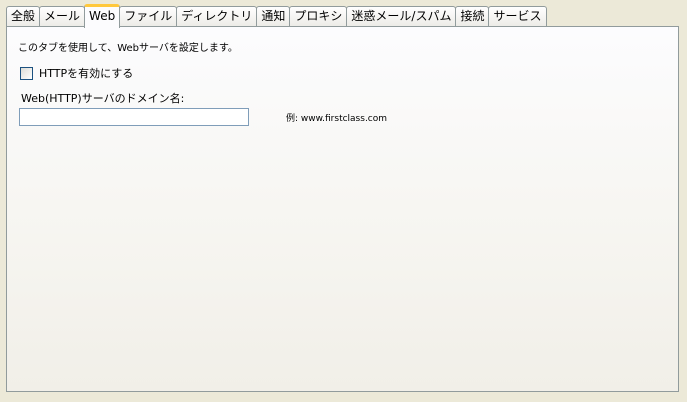 The image size is (687, 402). What do you see at coordinates (23, 16) in the screenshot?
I see `tab-general: 全般` at bounding box center [23, 16].